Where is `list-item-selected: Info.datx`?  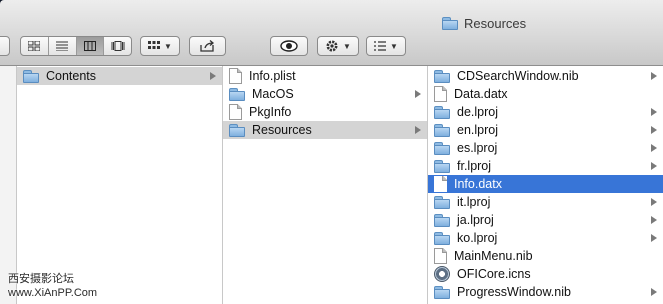
list-item-selected: Info.datx is located at coordinates (545, 184).